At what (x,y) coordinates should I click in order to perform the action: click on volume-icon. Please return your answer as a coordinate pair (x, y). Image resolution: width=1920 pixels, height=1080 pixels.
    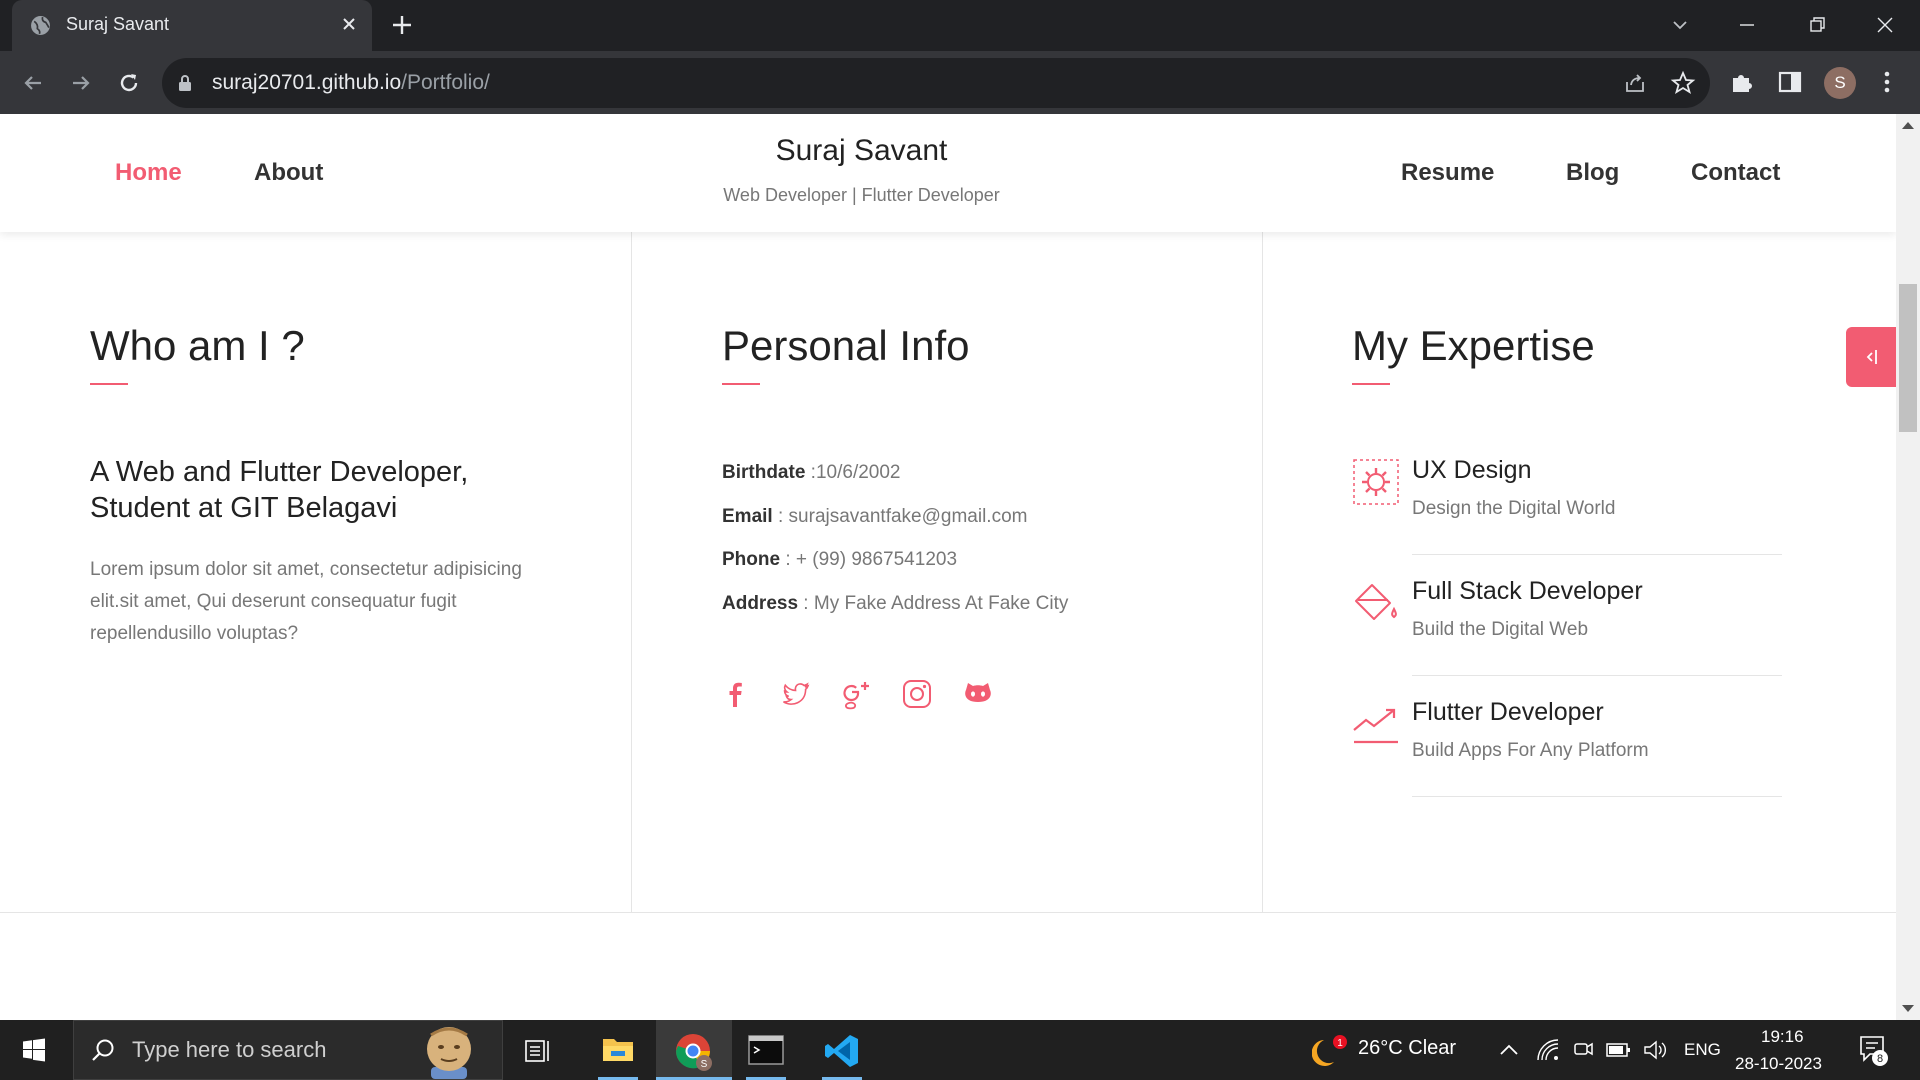
    Looking at the image, I should click on (1655, 1050).